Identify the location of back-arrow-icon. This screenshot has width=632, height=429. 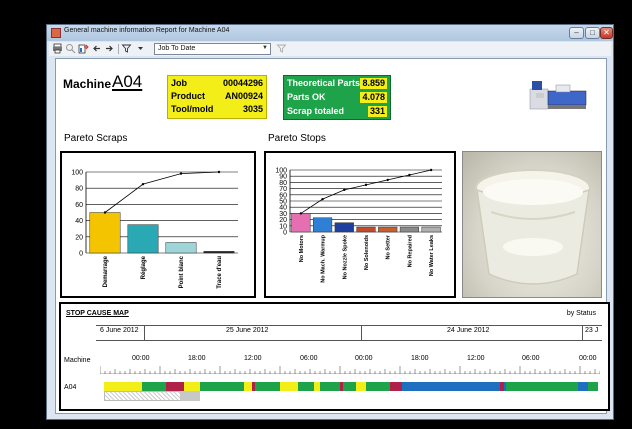
(96, 50).